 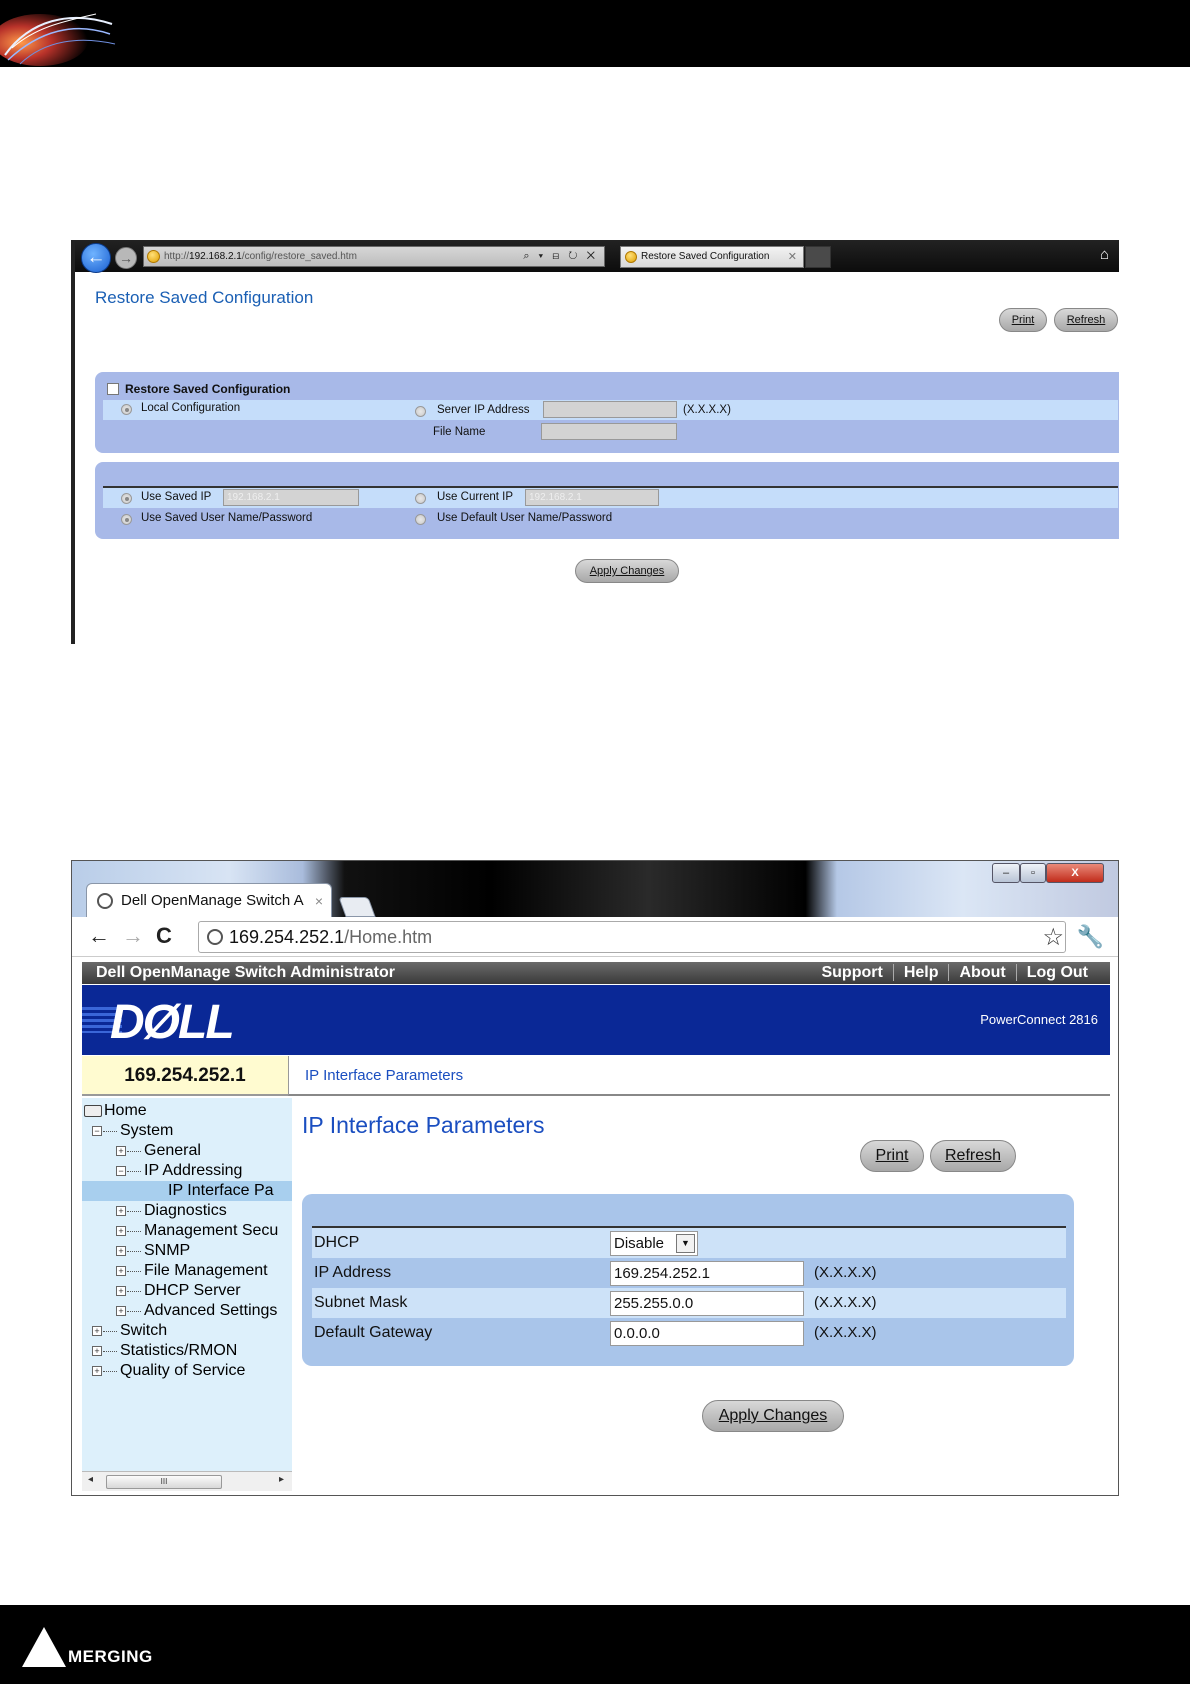 What do you see at coordinates (632, 937) in the screenshot?
I see `address-bar: 169.254.252.1/Home.htm` at bounding box center [632, 937].